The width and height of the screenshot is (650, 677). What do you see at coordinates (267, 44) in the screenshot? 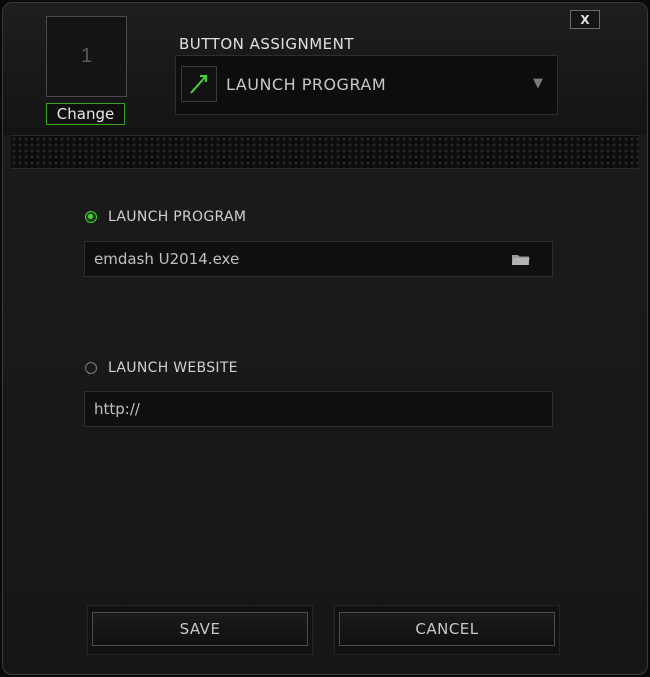
I see `assignment-title: BUTTON ASSIGNMENT` at bounding box center [267, 44].